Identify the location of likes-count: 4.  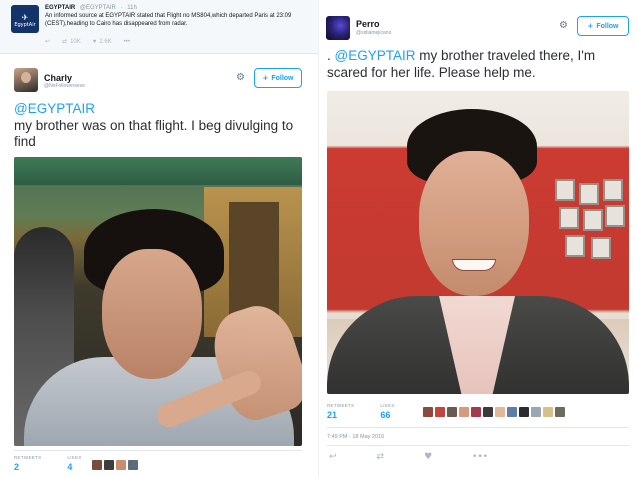
(70, 467).